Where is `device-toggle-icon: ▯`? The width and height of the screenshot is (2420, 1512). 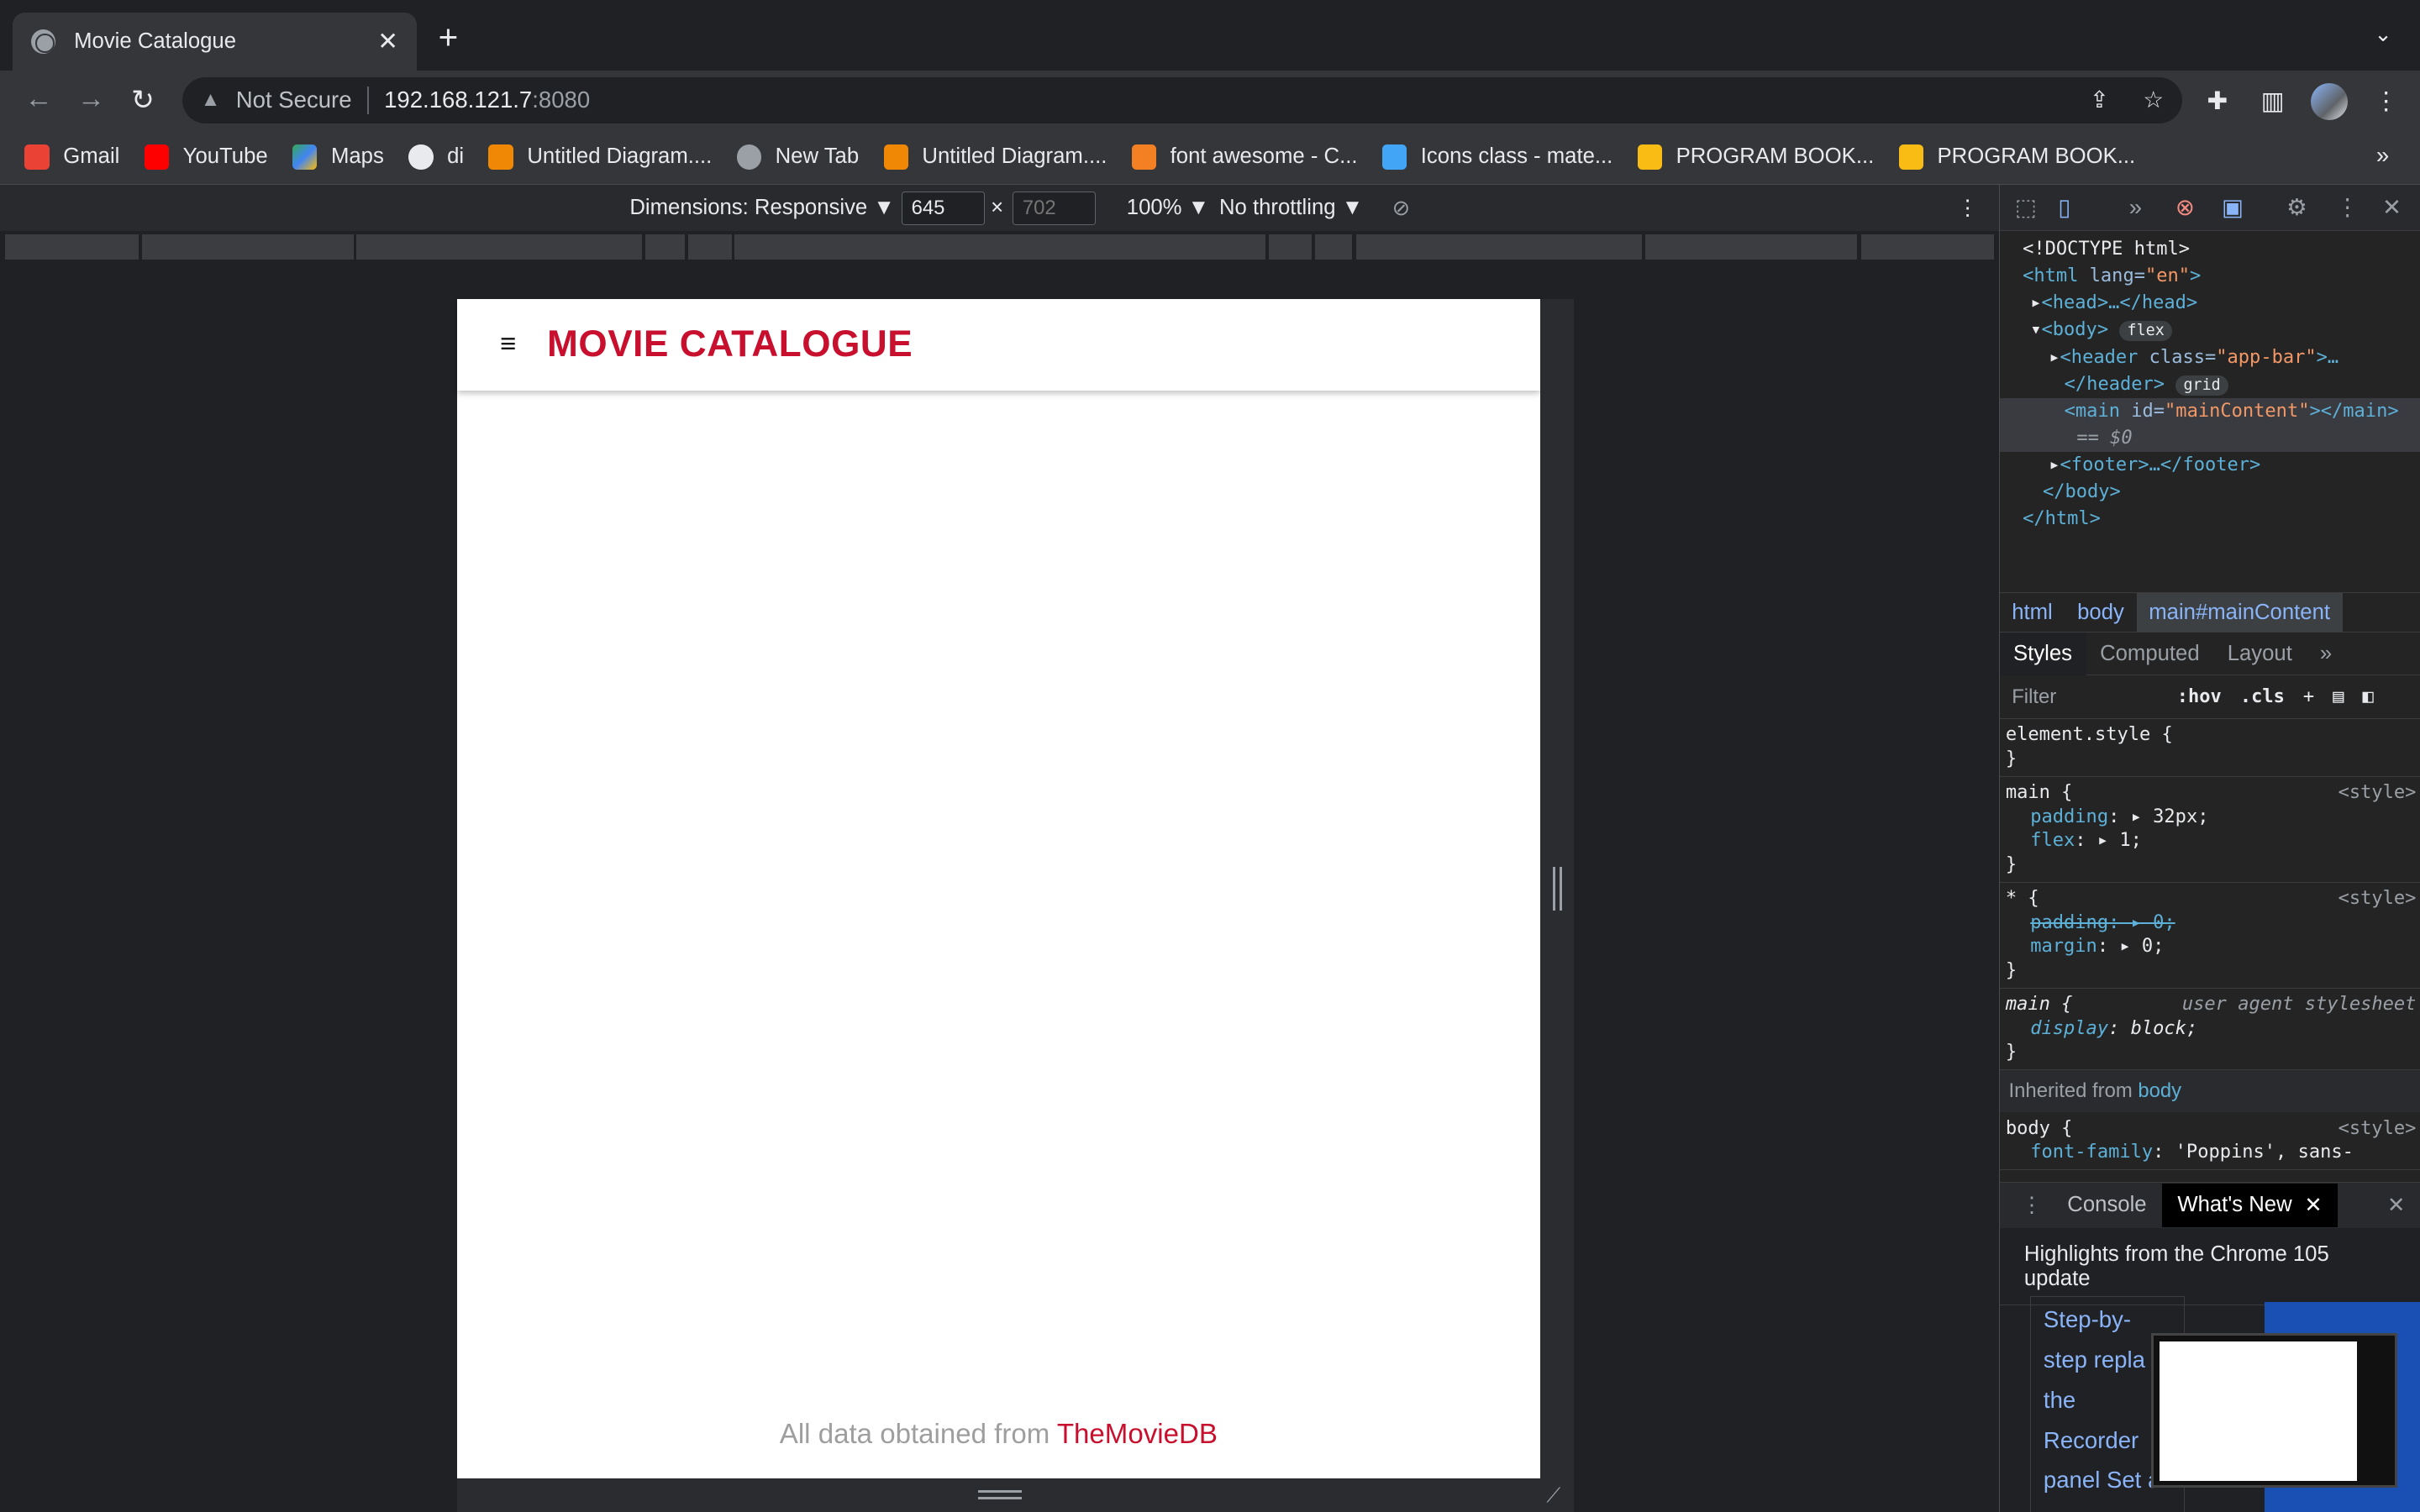 device-toggle-icon: ▯ is located at coordinates (2064, 207).